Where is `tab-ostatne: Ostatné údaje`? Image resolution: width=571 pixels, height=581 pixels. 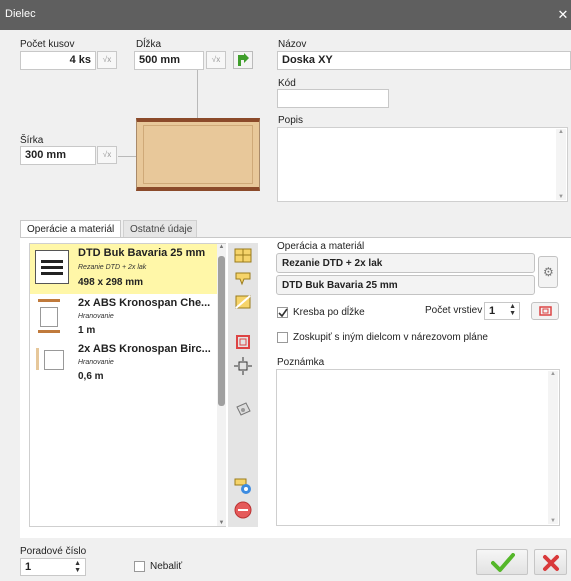 tab-ostatne: Ostatné údaje is located at coordinates (160, 229).